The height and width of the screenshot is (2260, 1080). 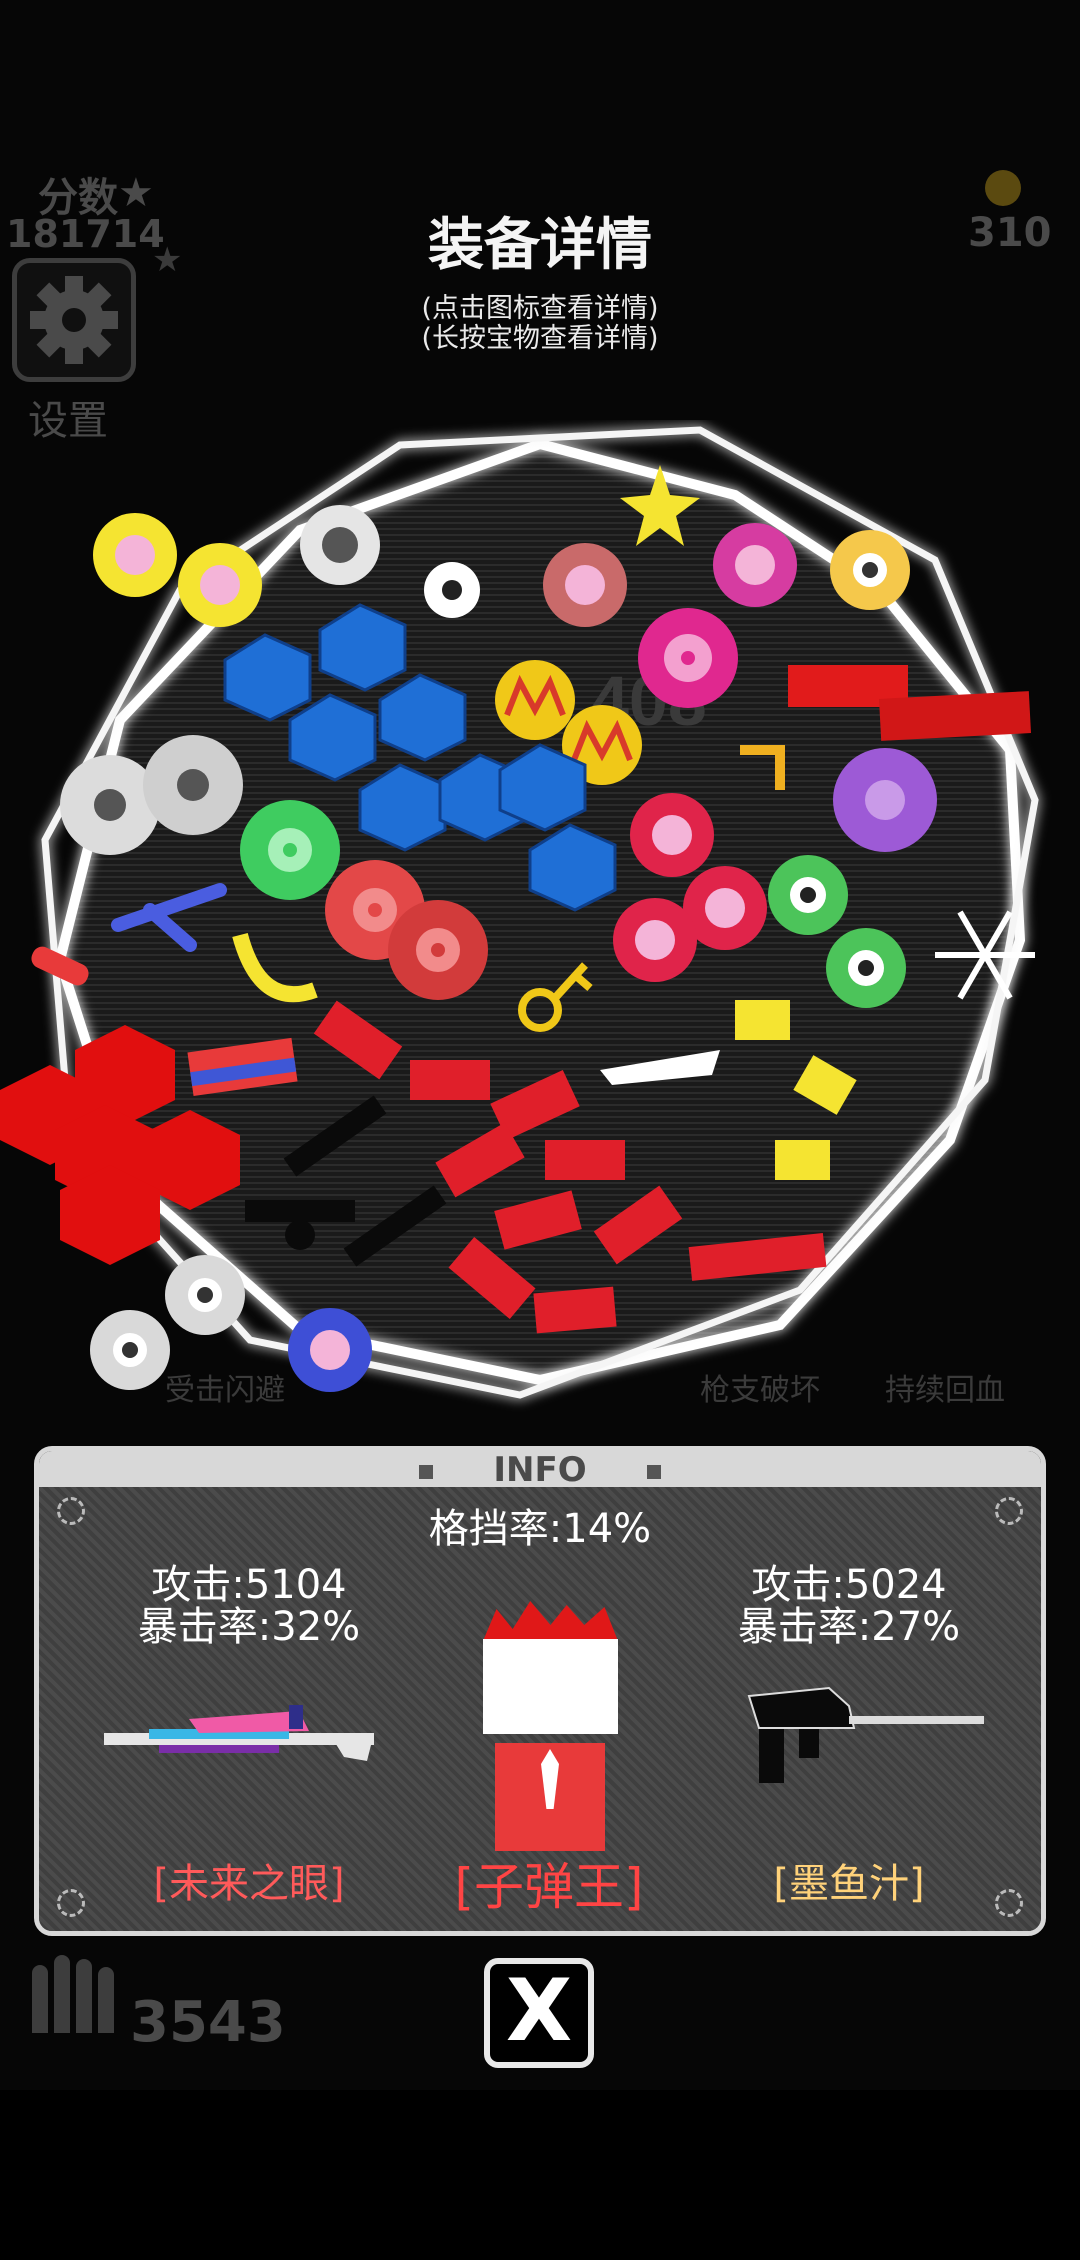 What do you see at coordinates (540, 338) in the screenshot?
I see `hint-hold: (长按宝物查看详情)` at bounding box center [540, 338].